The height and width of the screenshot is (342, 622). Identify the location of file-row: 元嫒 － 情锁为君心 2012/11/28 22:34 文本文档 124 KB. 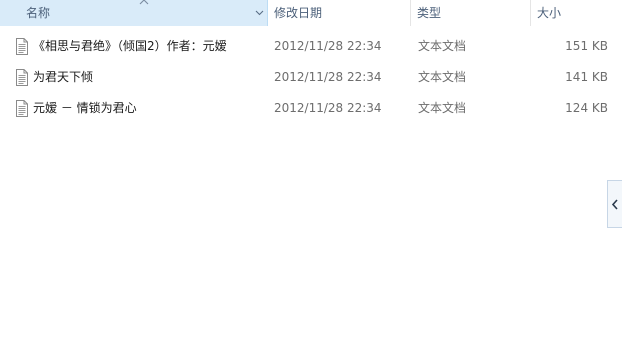
(304, 109).